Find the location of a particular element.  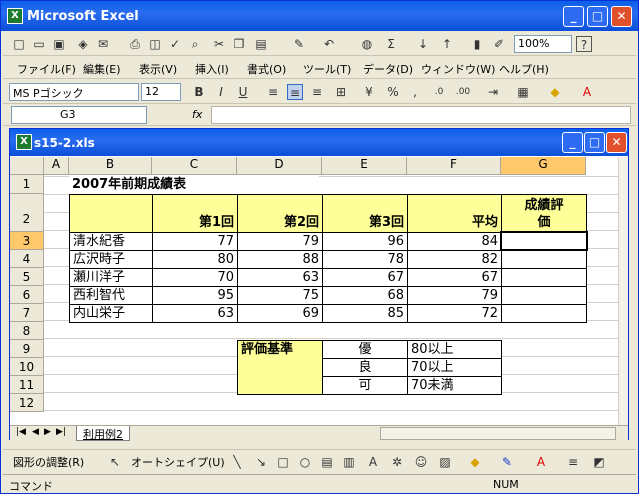

maximize-button: □ is located at coordinates (597, 16).